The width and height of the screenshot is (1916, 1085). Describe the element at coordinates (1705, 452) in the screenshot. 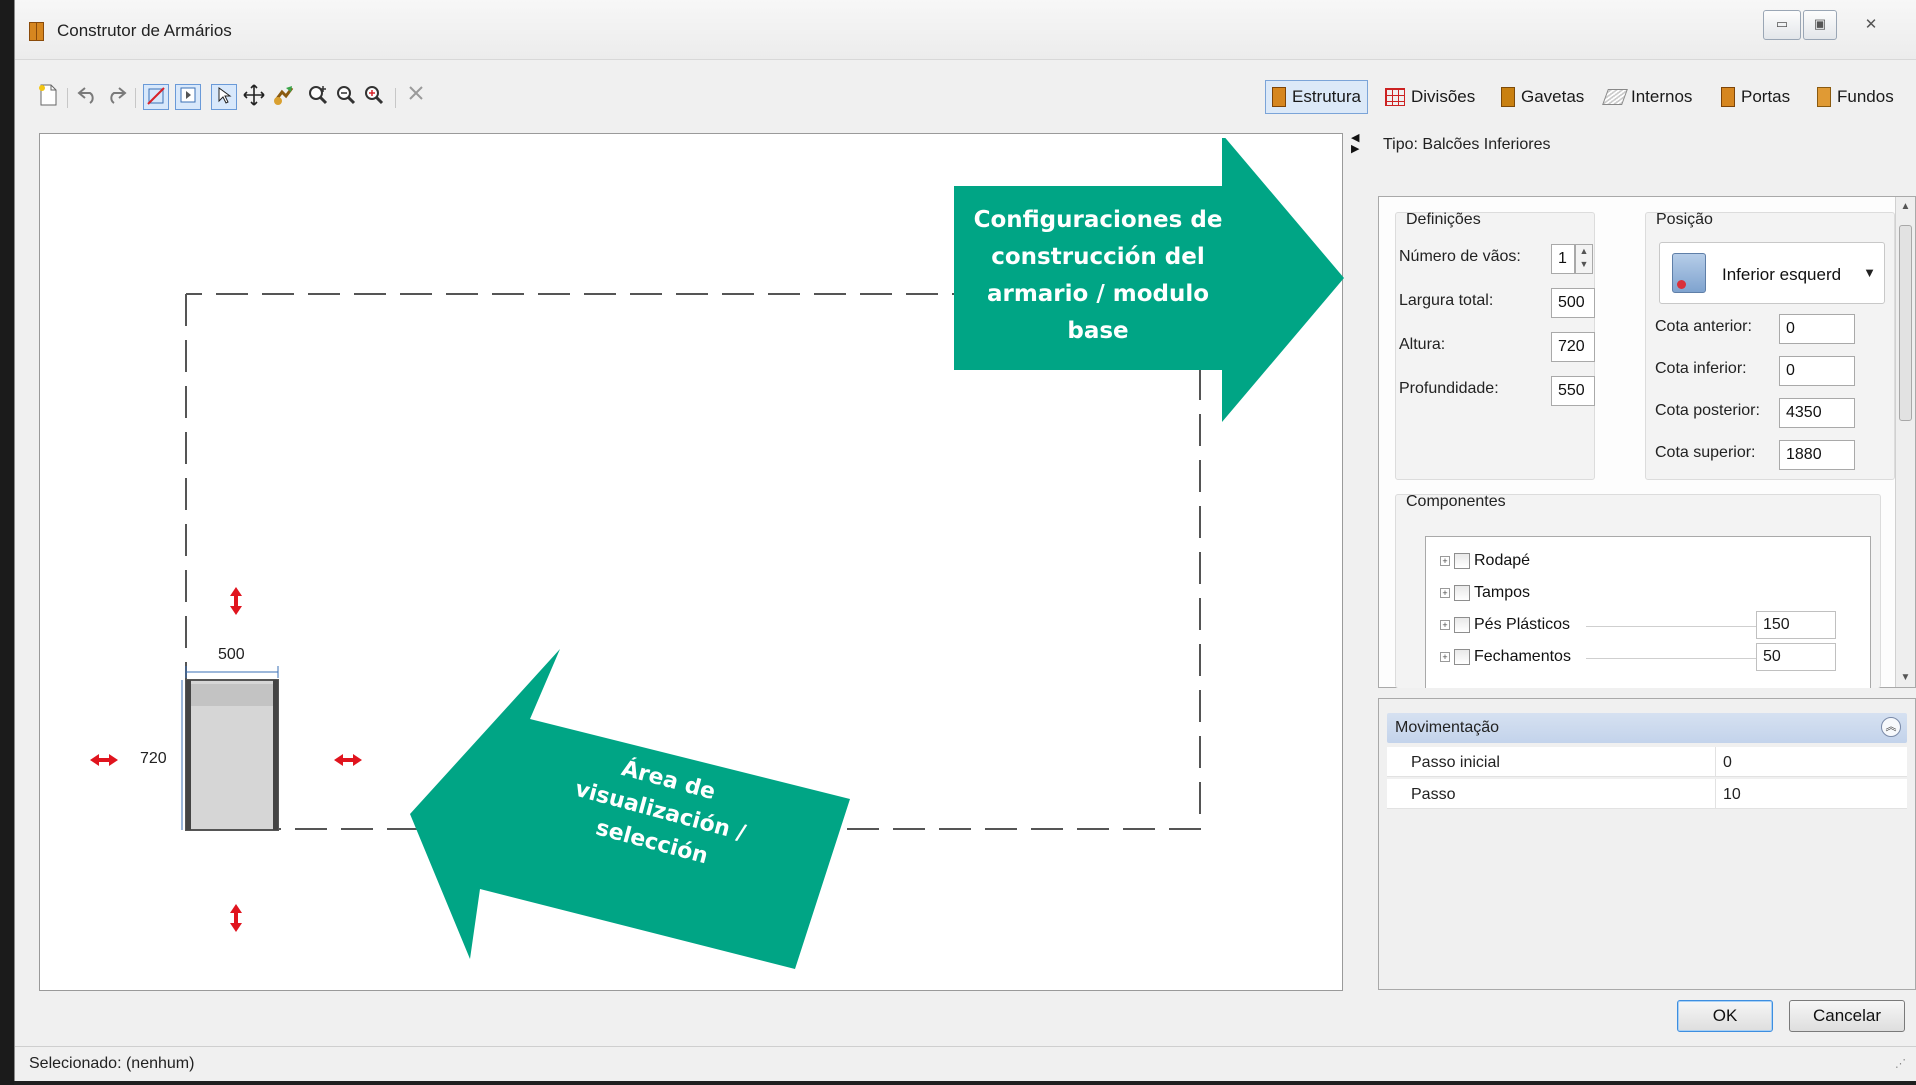

I see `cota-superior-label: Cota superior:` at that location.